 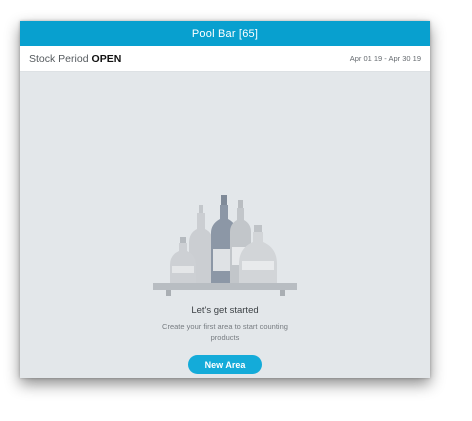 I want to click on stock-period-dates: Apr 01 19 - Apr 30 19, so click(x=385, y=58).